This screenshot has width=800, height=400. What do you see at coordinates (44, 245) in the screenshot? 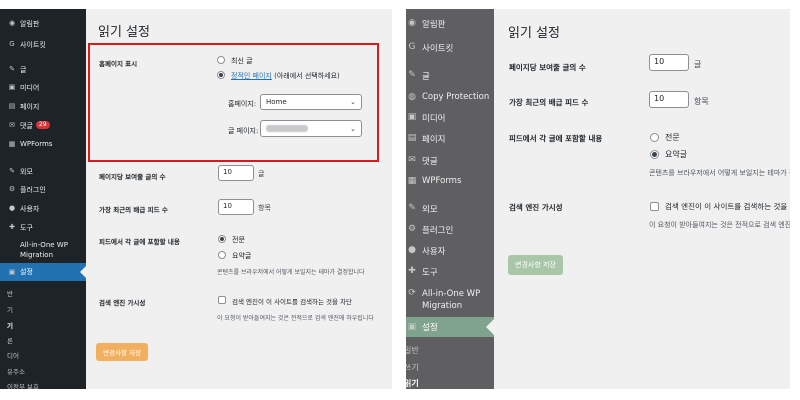
I see `migration-label-line1: All-in-One WP` at bounding box center [44, 245].